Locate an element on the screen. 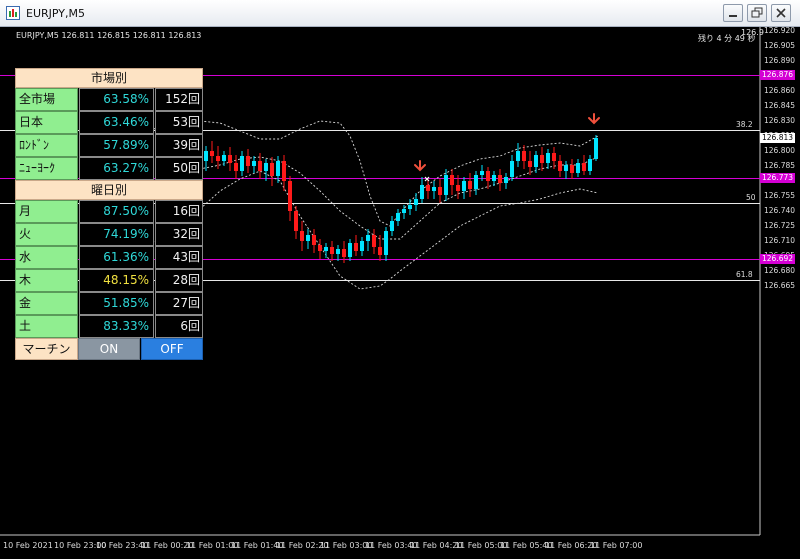 Image resolution: width=800 pixels, height=559 pixels. price-tag: 126.773 is located at coordinates (778, 178).